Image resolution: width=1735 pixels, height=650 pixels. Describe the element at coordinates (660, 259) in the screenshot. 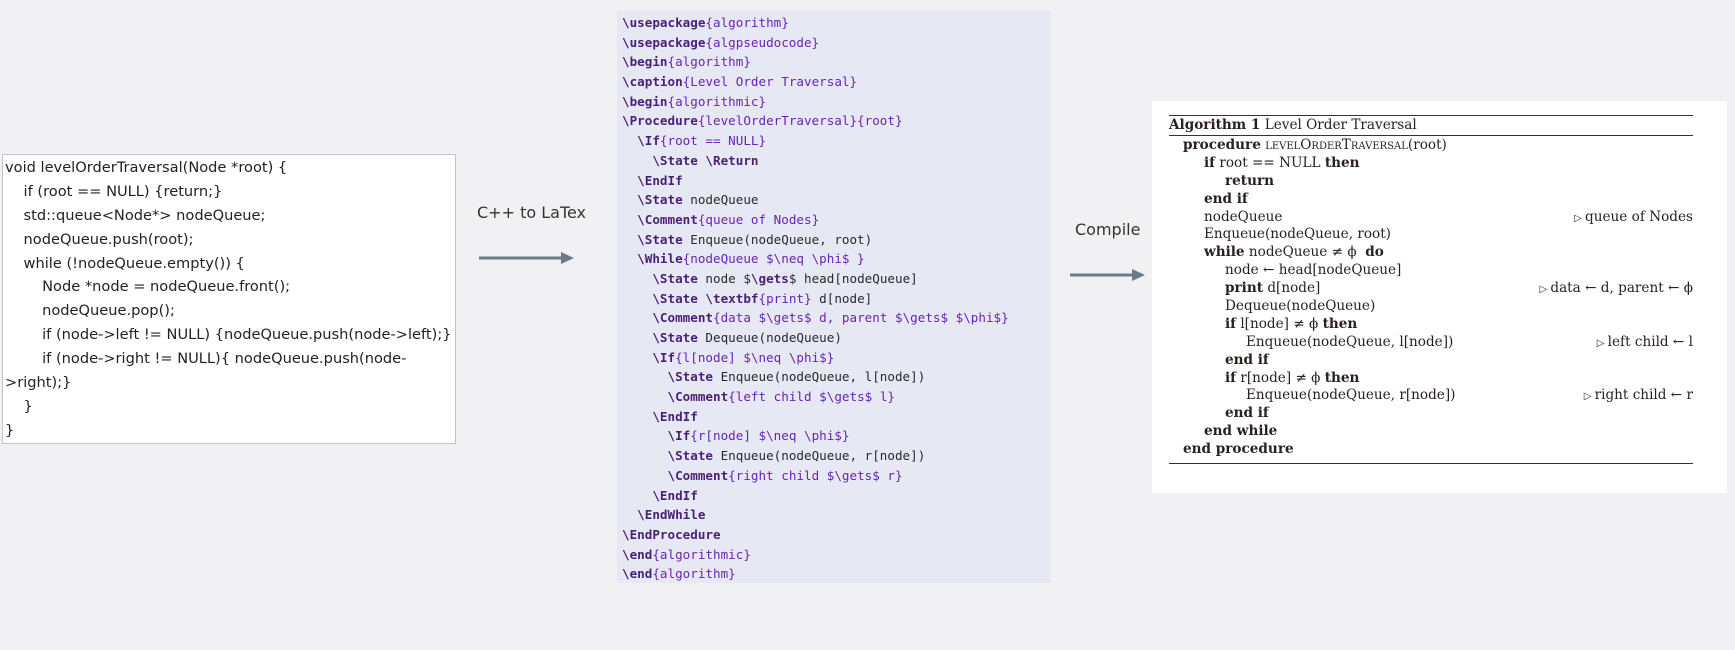

I see `latex-command: \While` at that location.